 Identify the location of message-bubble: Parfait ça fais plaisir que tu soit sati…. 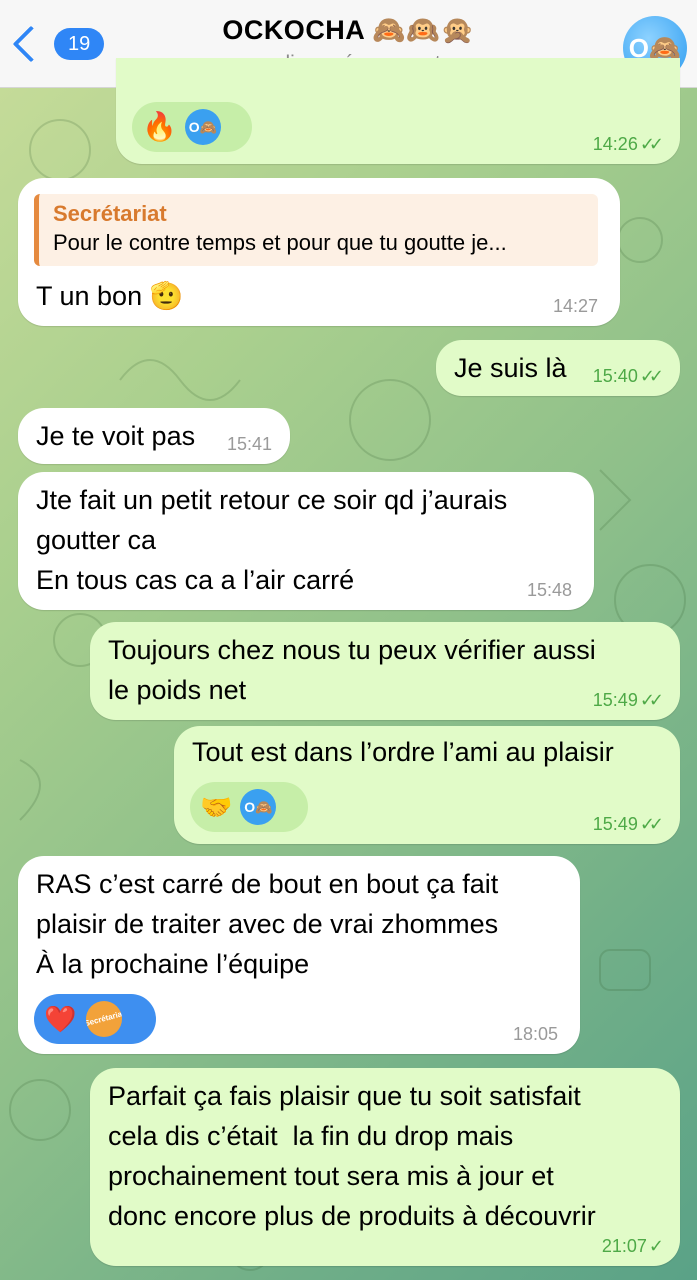
(385, 1167).